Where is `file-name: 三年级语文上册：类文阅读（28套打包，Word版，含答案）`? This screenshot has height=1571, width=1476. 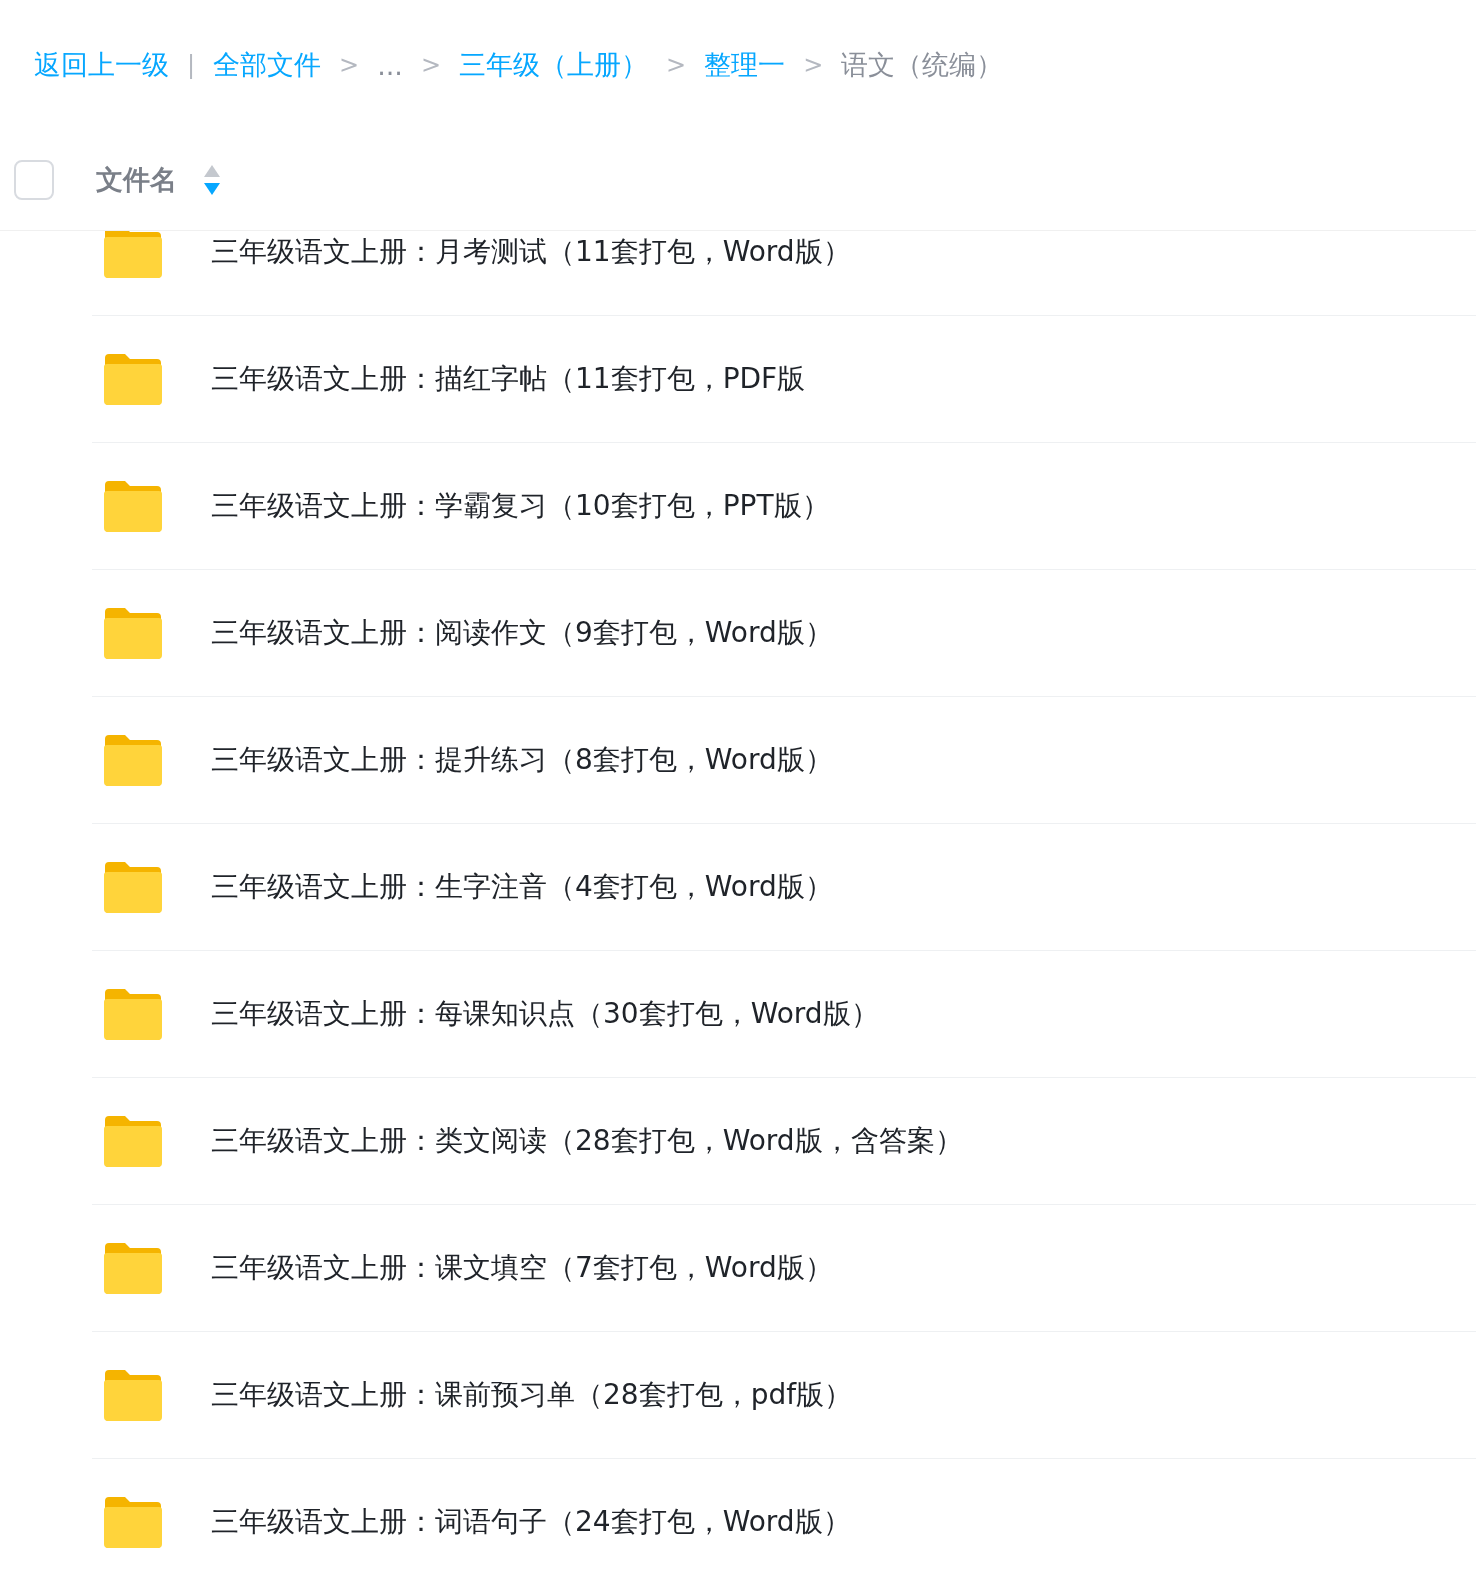 file-name: 三年级语文上册：类文阅读（28套打包，Word版，含答案） is located at coordinates (587, 1141).